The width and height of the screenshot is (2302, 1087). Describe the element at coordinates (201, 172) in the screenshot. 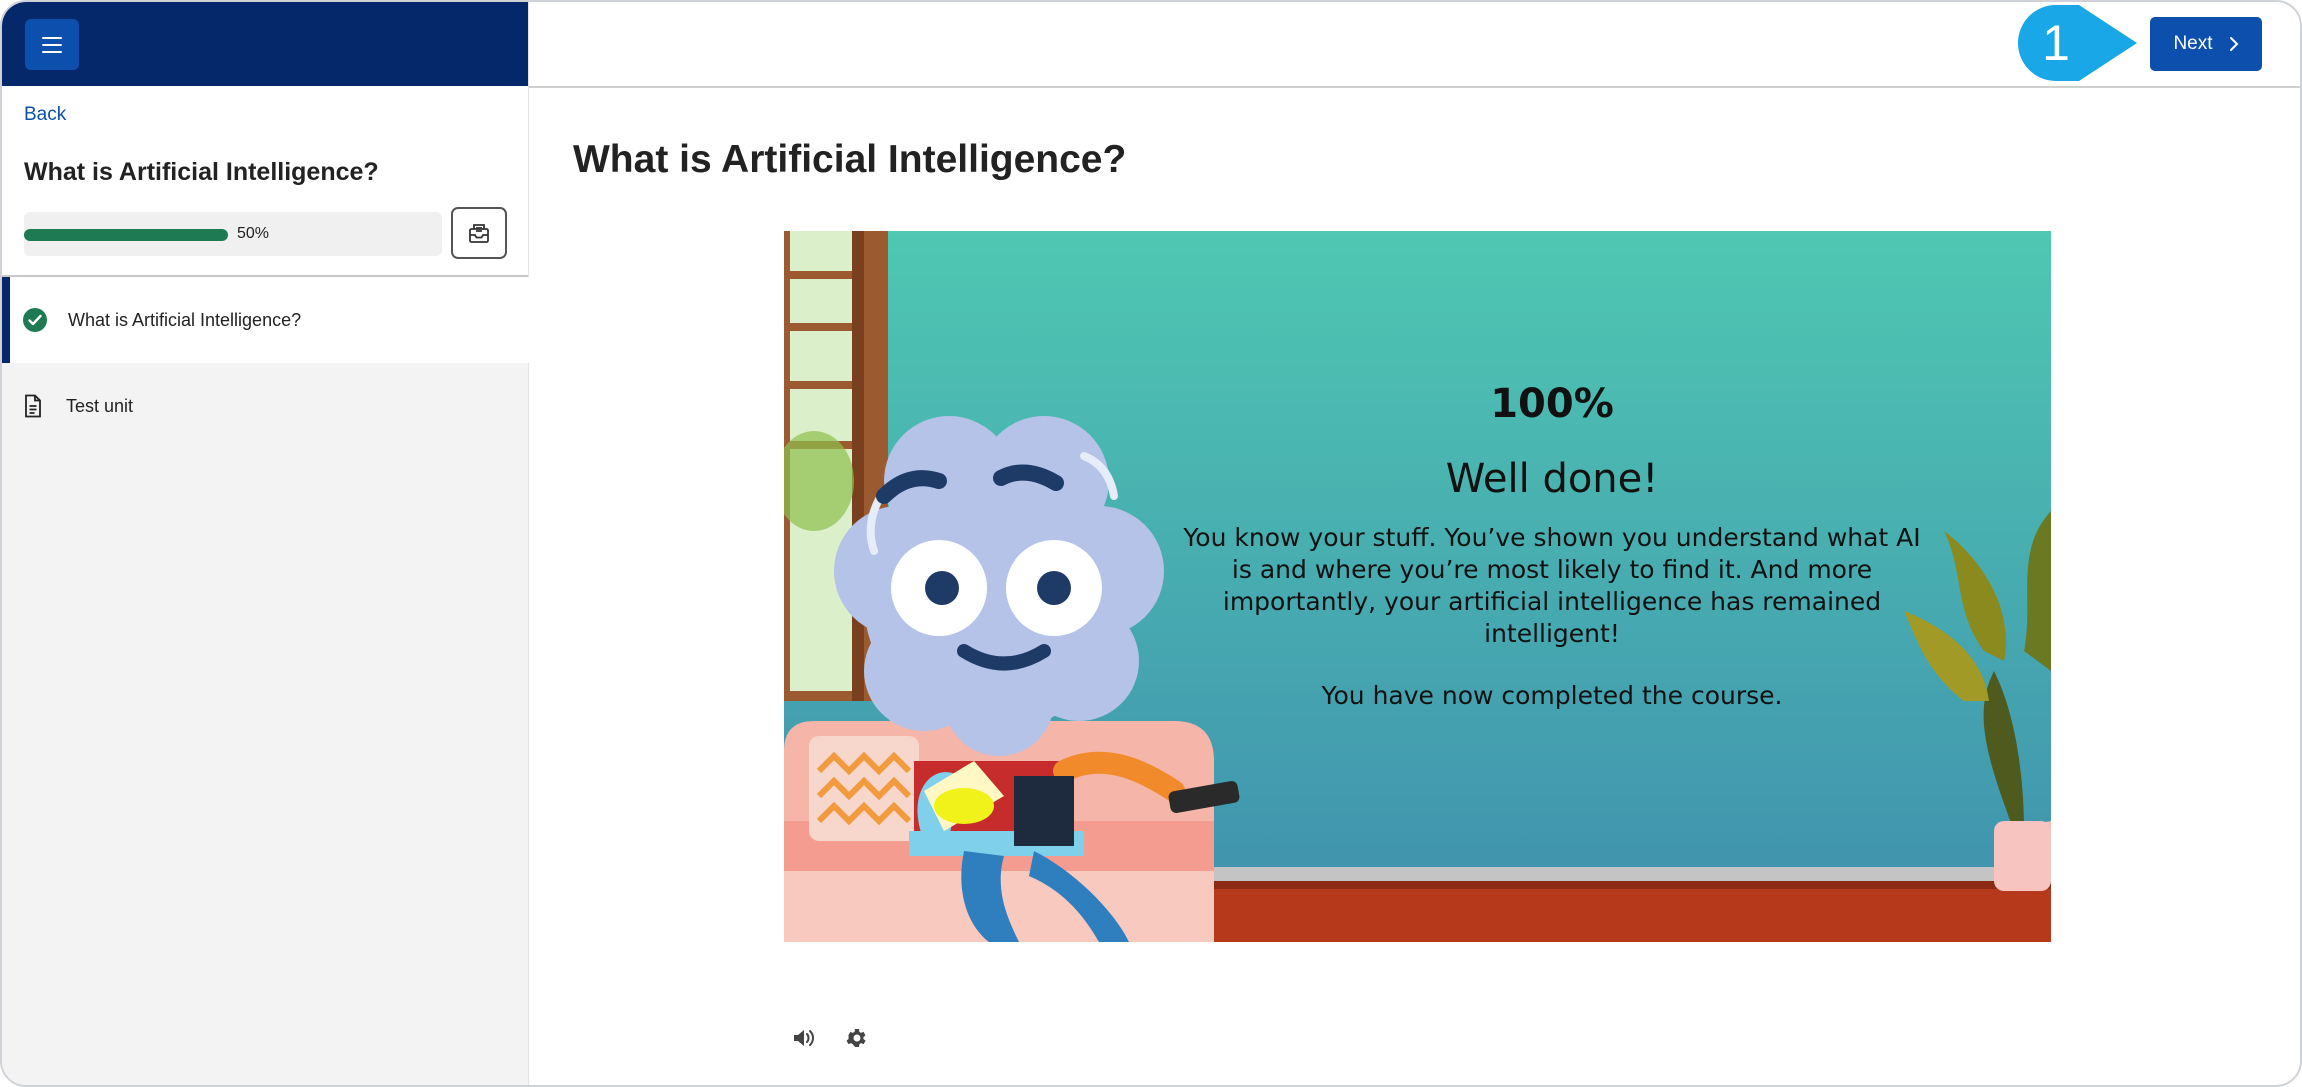

I see `course-title: What is Artificial Intelligence?` at that location.